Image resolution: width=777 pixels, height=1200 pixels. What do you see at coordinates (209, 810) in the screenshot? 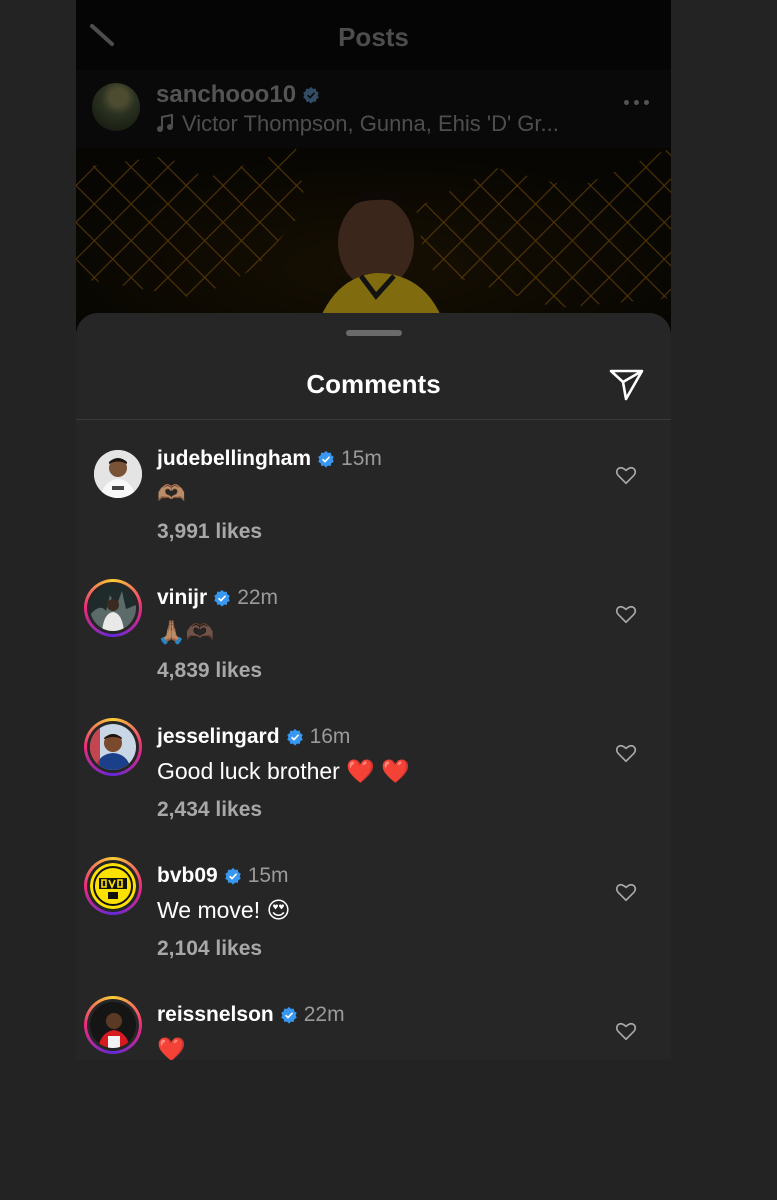
I see `comment-likes: 2,434 likes` at bounding box center [209, 810].